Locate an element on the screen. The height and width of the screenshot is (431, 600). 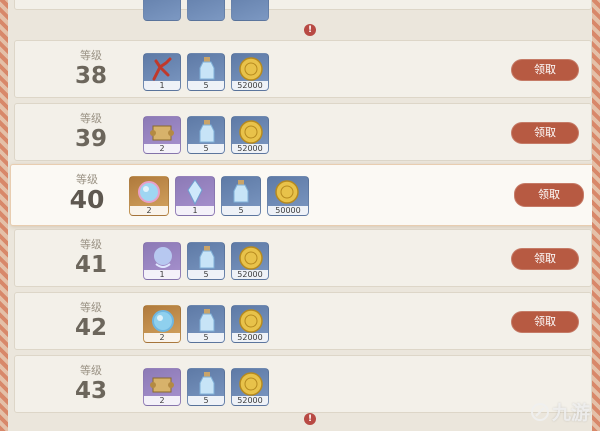
level-box: 等级 43 is located at coordinates (91, 384).